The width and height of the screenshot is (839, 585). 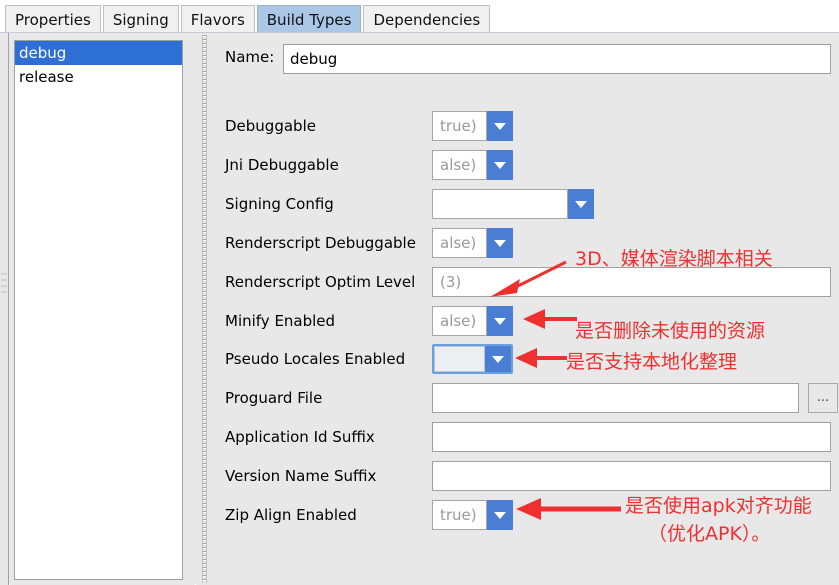 I want to click on combo-jni-debuggable: alse), so click(x=472, y=165).